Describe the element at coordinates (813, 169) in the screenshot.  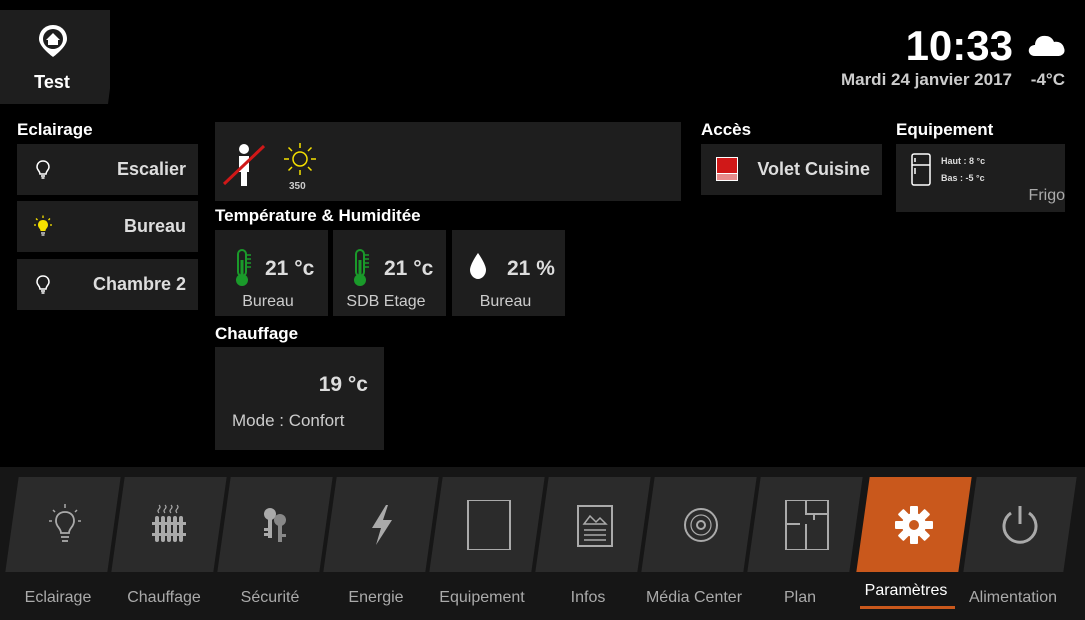
I see `acces-label: Volet Cuisine` at that location.